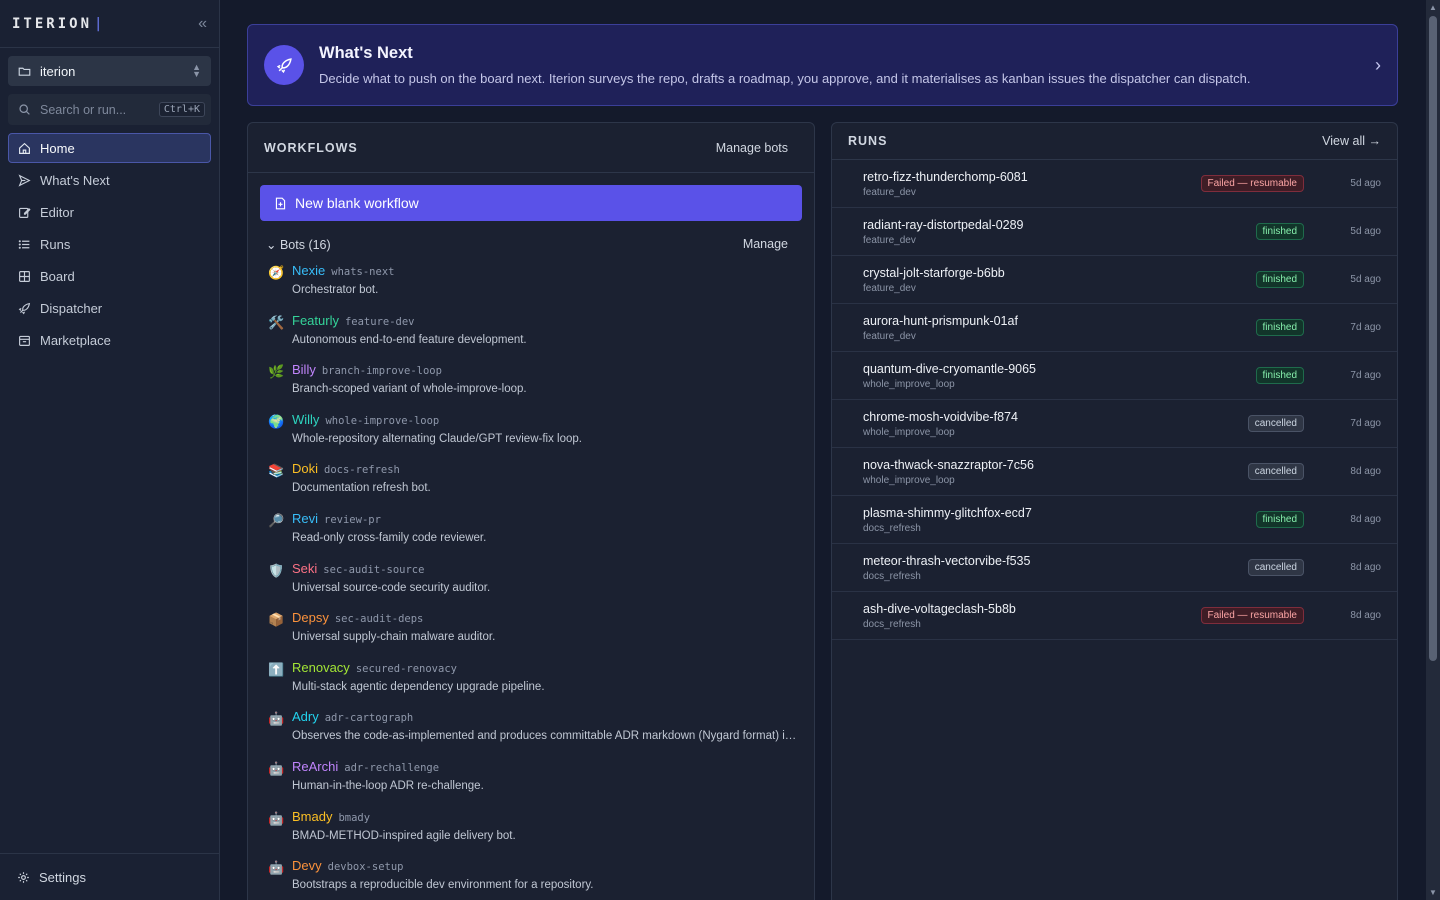 This screenshot has width=1440, height=900. What do you see at coordinates (934, 272) in the screenshot?
I see `run-name: crystal-jolt-starforge-b6bb` at bounding box center [934, 272].